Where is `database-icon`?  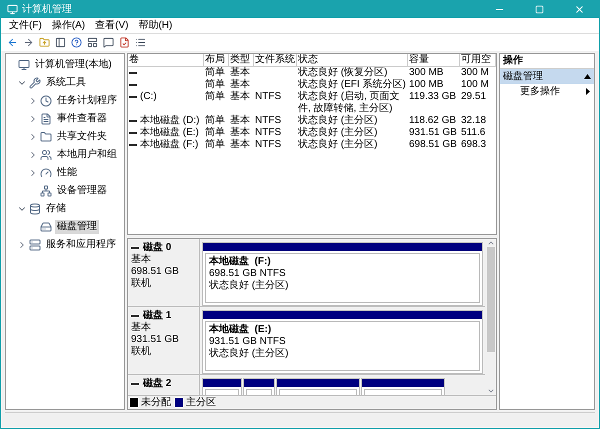
database-icon is located at coordinates (35, 209).